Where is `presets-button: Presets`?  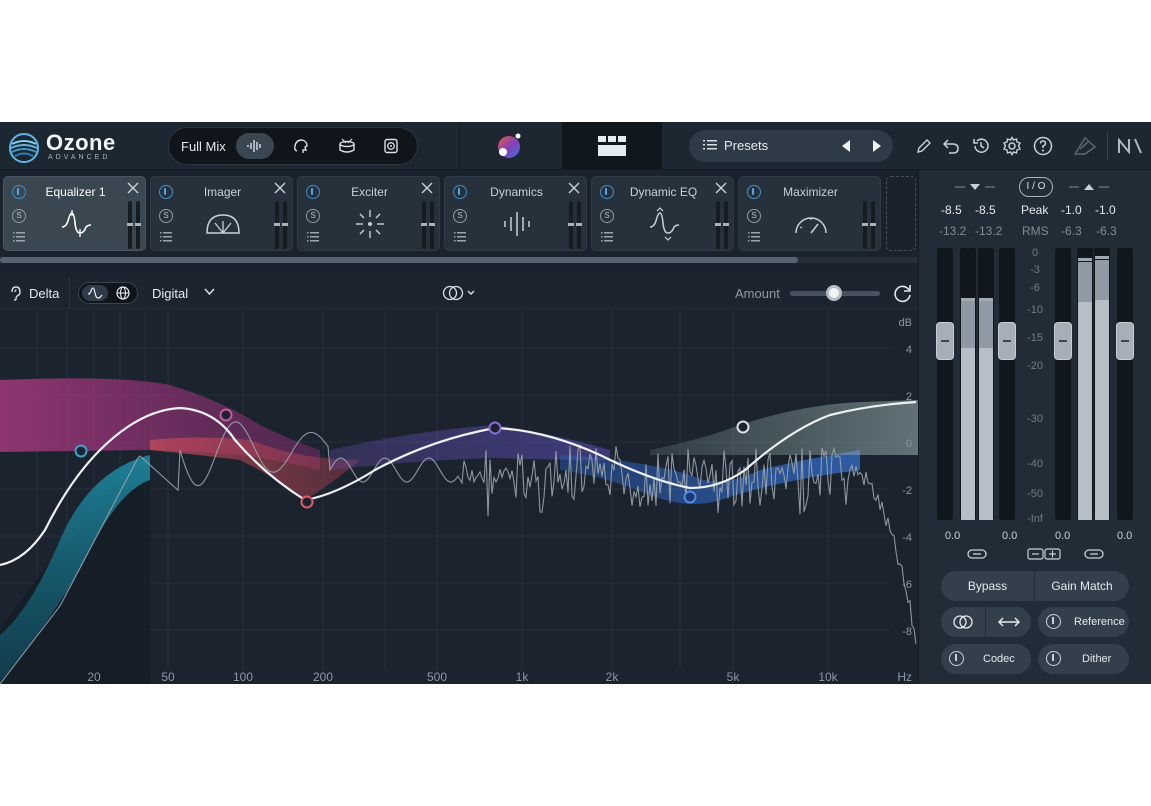 presets-button: Presets is located at coordinates (791, 146).